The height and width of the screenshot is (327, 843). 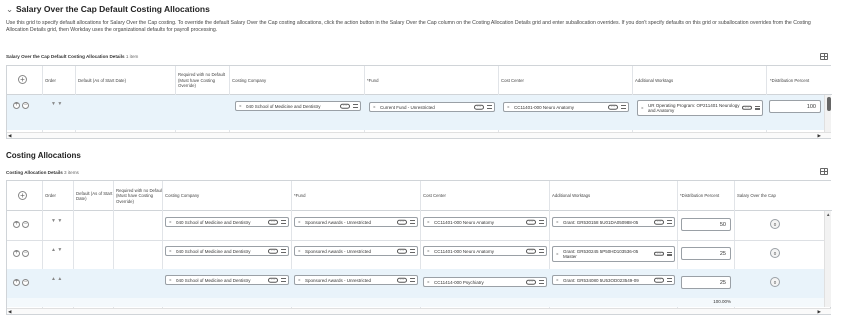 What do you see at coordinates (485, 282) in the screenshot?
I see `cost-center-field: × CC11414-000 Psychiatry ···` at bounding box center [485, 282].